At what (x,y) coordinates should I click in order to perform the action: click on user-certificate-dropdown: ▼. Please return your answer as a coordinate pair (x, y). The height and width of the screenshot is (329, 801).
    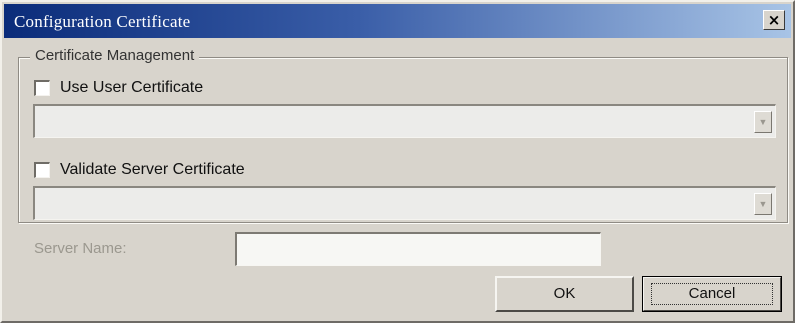
    Looking at the image, I should click on (404, 121).